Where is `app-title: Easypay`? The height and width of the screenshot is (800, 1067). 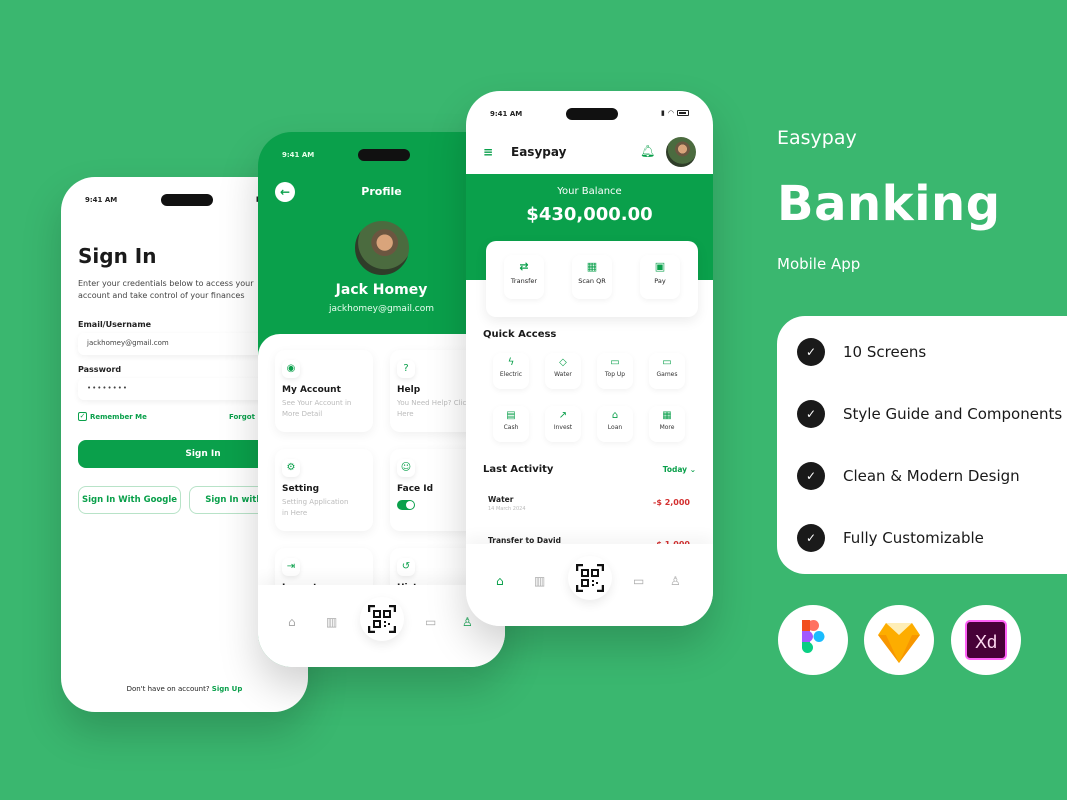 app-title: Easypay is located at coordinates (539, 152).